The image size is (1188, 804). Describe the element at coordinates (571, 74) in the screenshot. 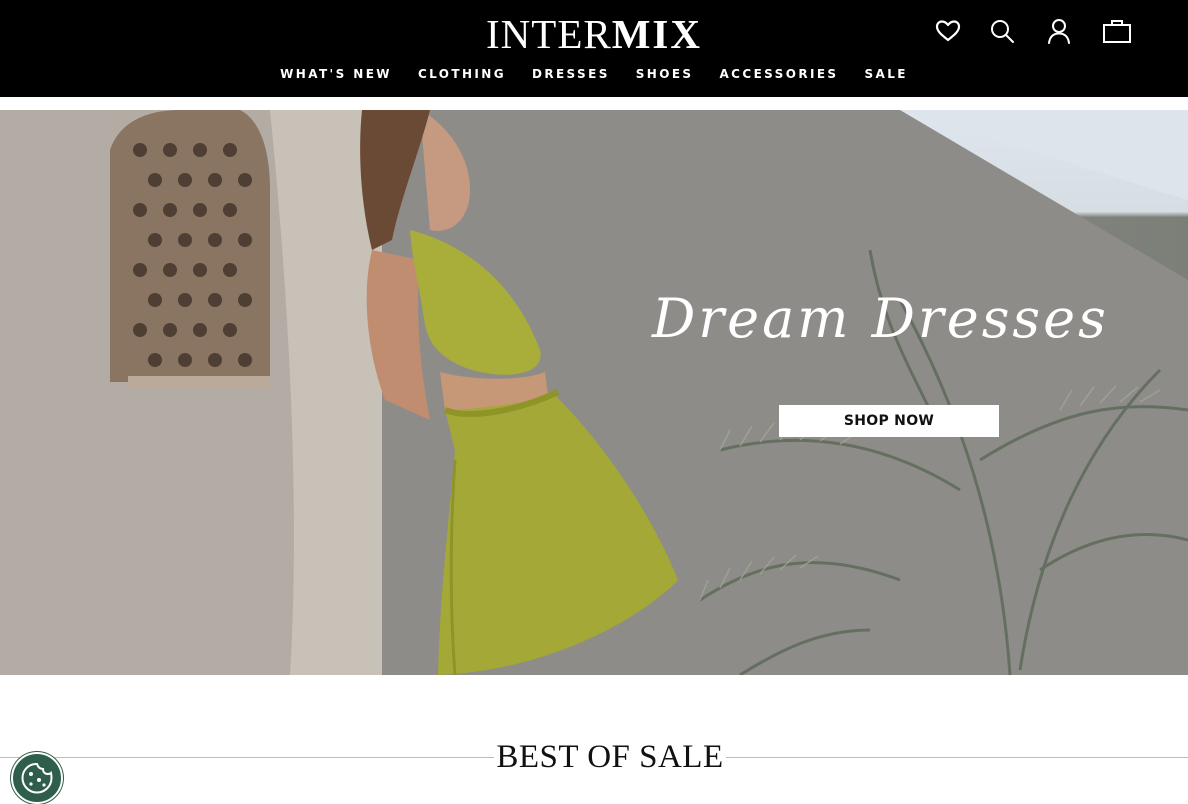

I see `nav-dresses: DRESSES` at that location.